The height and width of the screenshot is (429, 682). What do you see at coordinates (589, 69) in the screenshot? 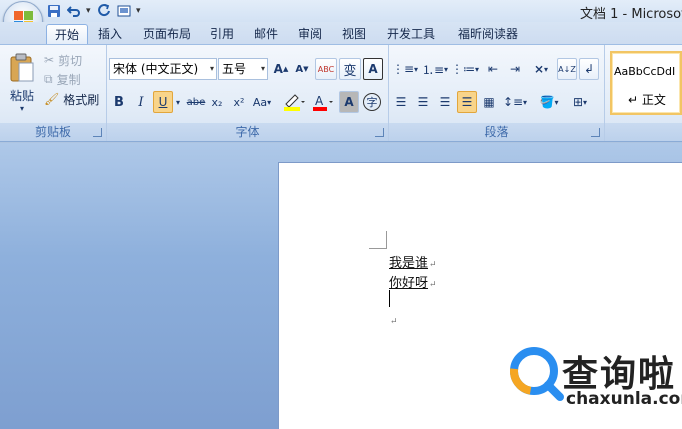
I see `show-paragraph-marks-button: ↲` at bounding box center [589, 69].